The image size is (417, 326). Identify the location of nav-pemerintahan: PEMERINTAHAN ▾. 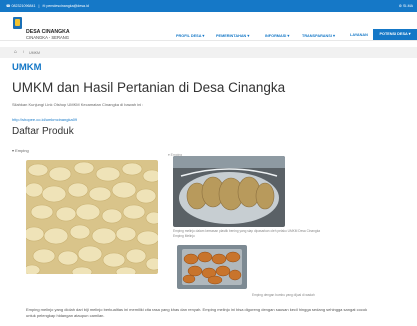
(232, 35).